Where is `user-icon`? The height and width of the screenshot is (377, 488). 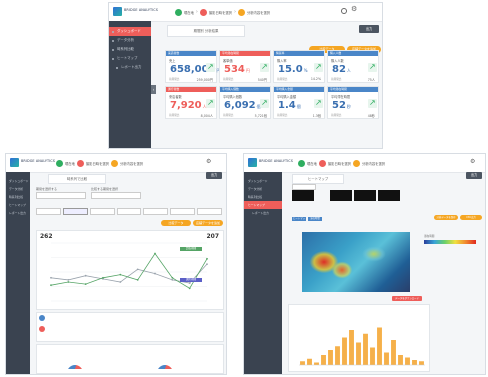 user-icon is located at coordinates (344, 11).